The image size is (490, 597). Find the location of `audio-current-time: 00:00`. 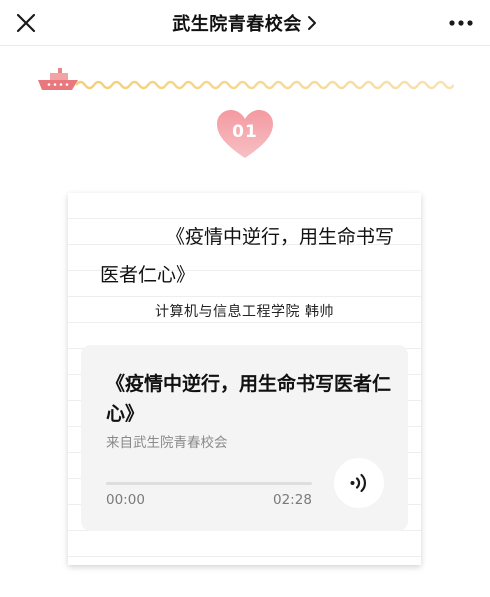

audio-current-time: 00:00 is located at coordinates (125, 500).